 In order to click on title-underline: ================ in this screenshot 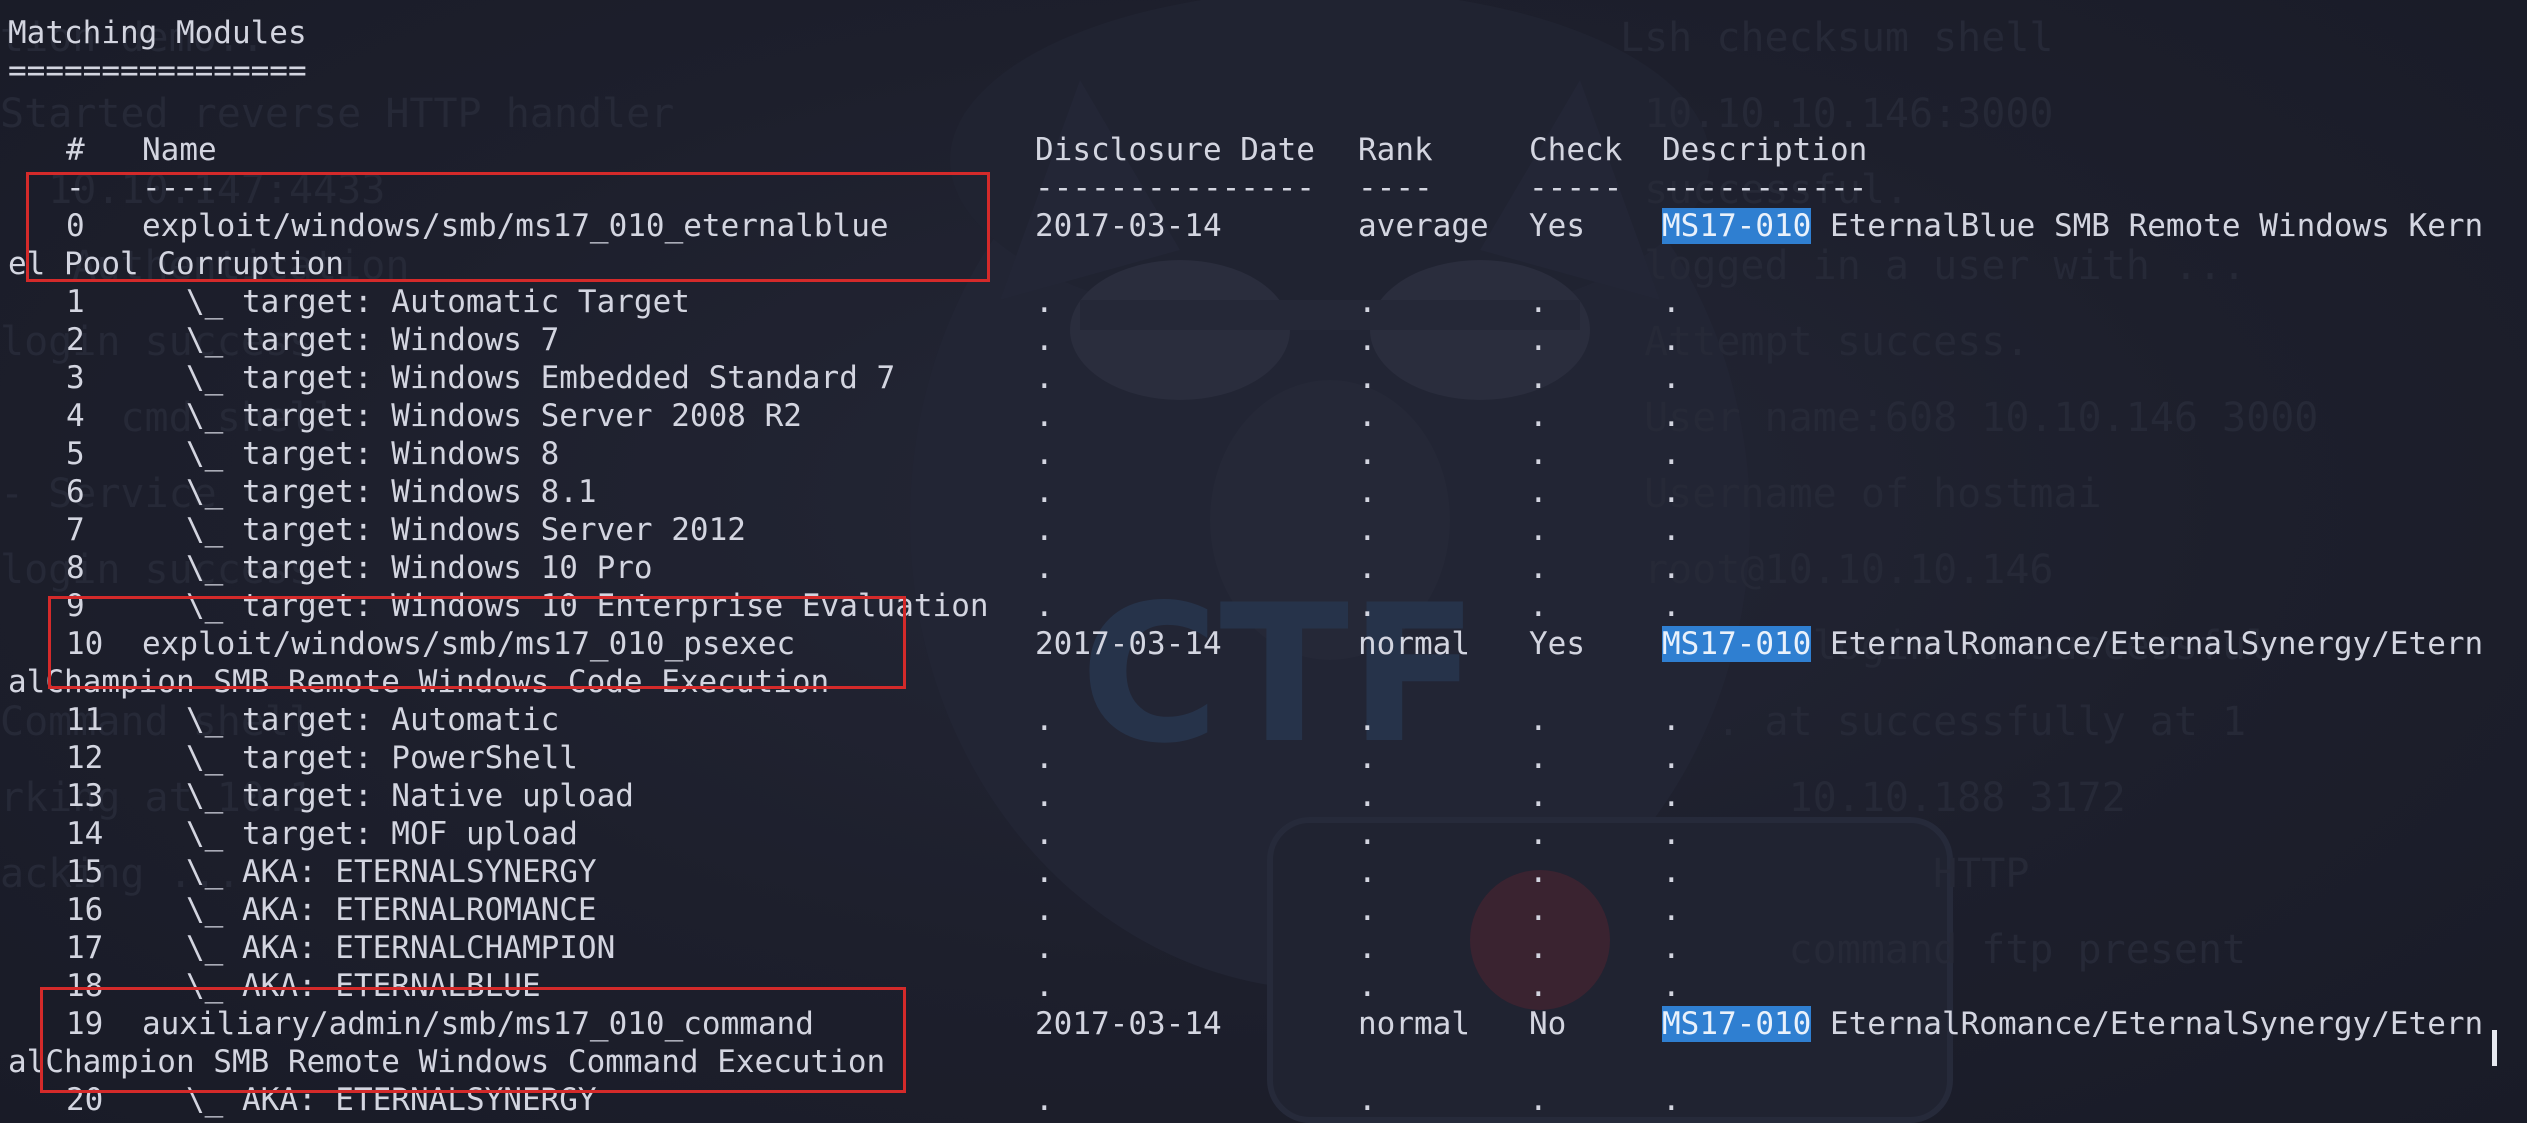, I will do `click(157, 71)`.